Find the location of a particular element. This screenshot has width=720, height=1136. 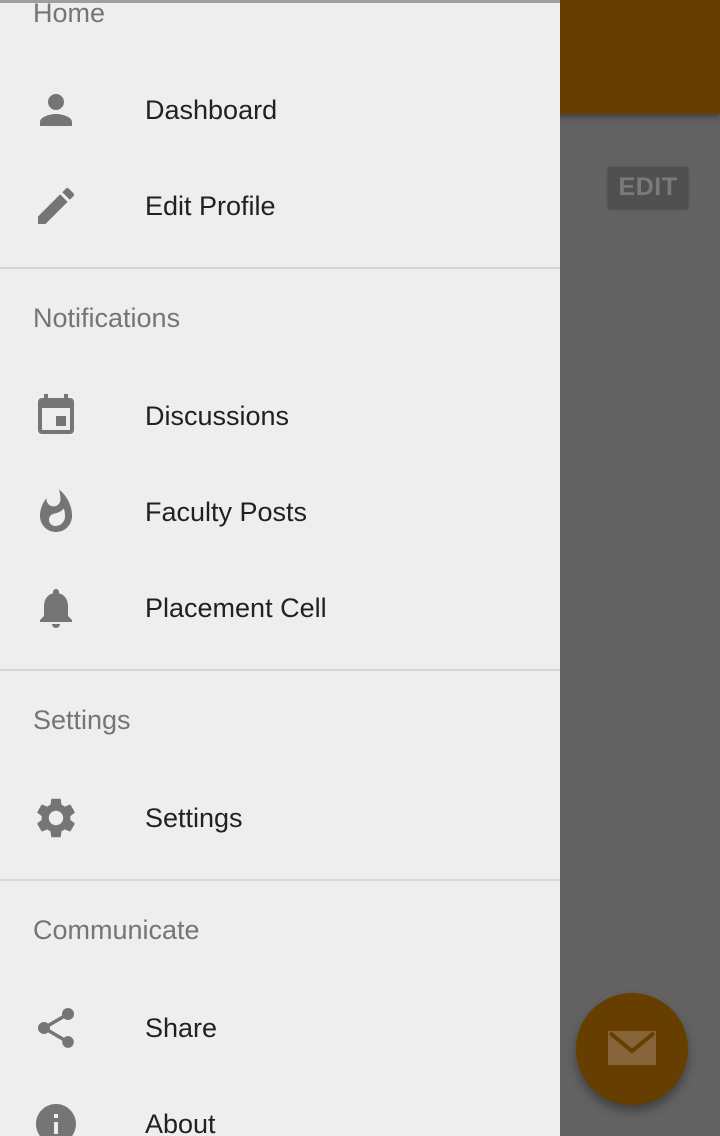

bell-icon is located at coordinates (56, 608).